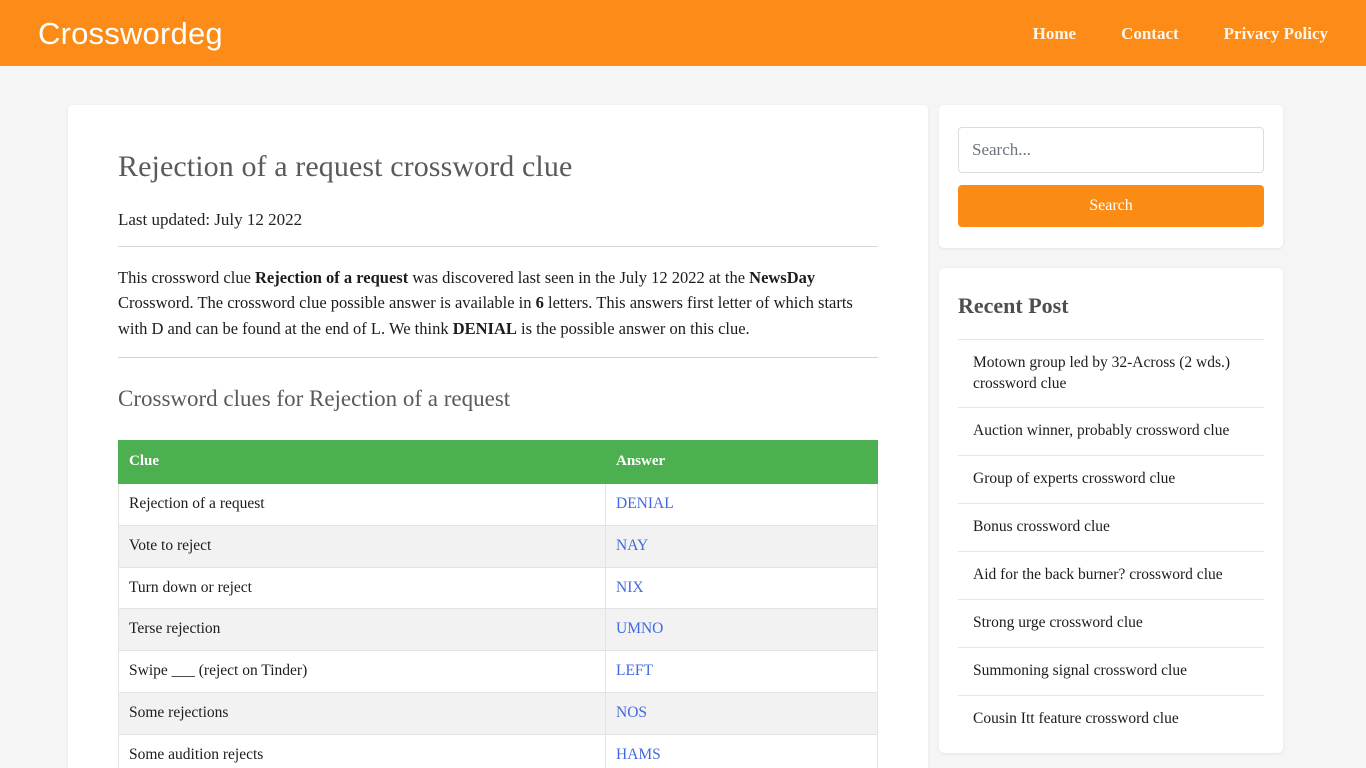  I want to click on table-row: Rejection of a request DENIAL, so click(498, 504).